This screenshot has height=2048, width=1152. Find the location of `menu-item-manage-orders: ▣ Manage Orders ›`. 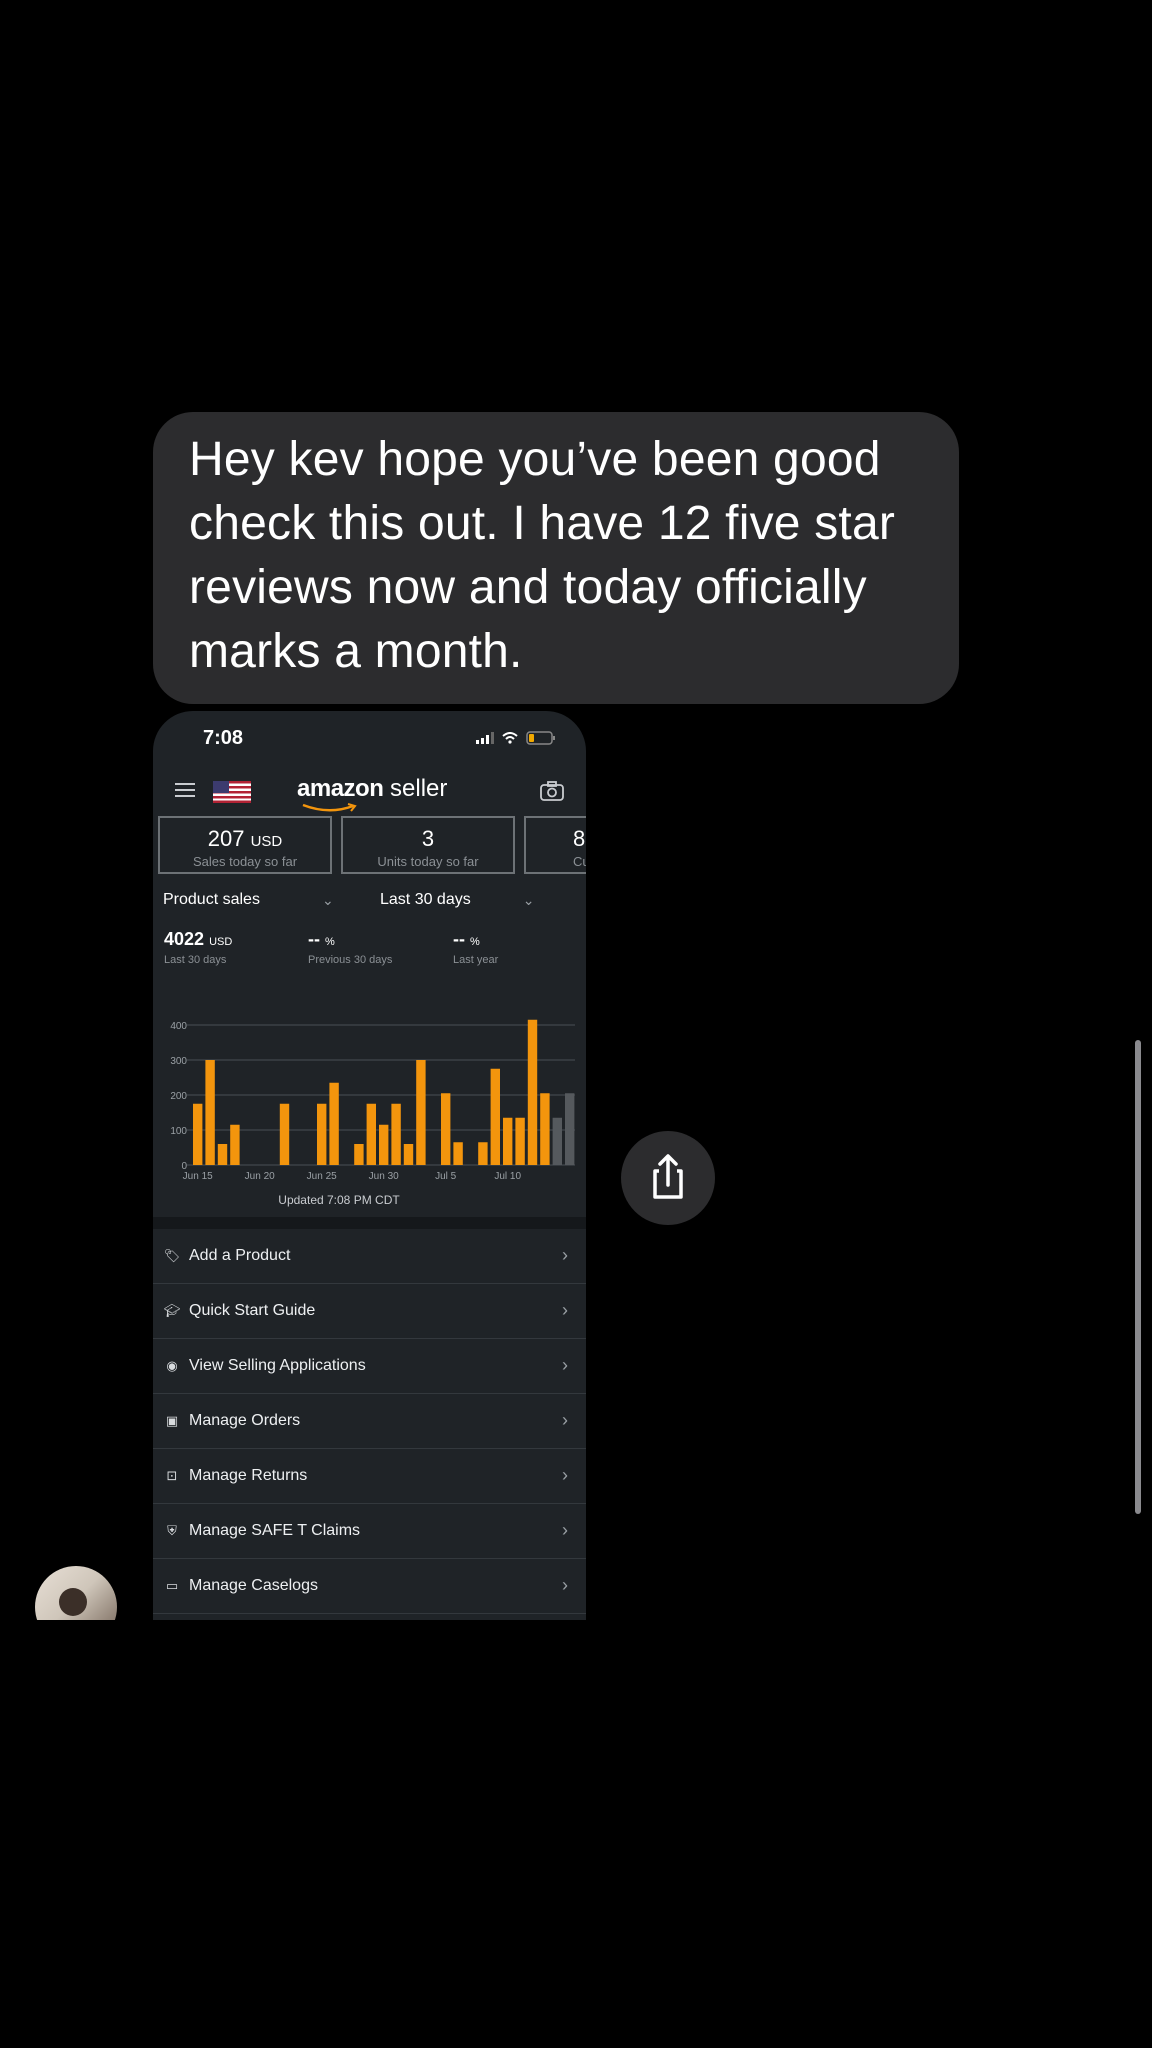

menu-item-manage-orders: ▣ Manage Orders › is located at coordinates (369, 1421).